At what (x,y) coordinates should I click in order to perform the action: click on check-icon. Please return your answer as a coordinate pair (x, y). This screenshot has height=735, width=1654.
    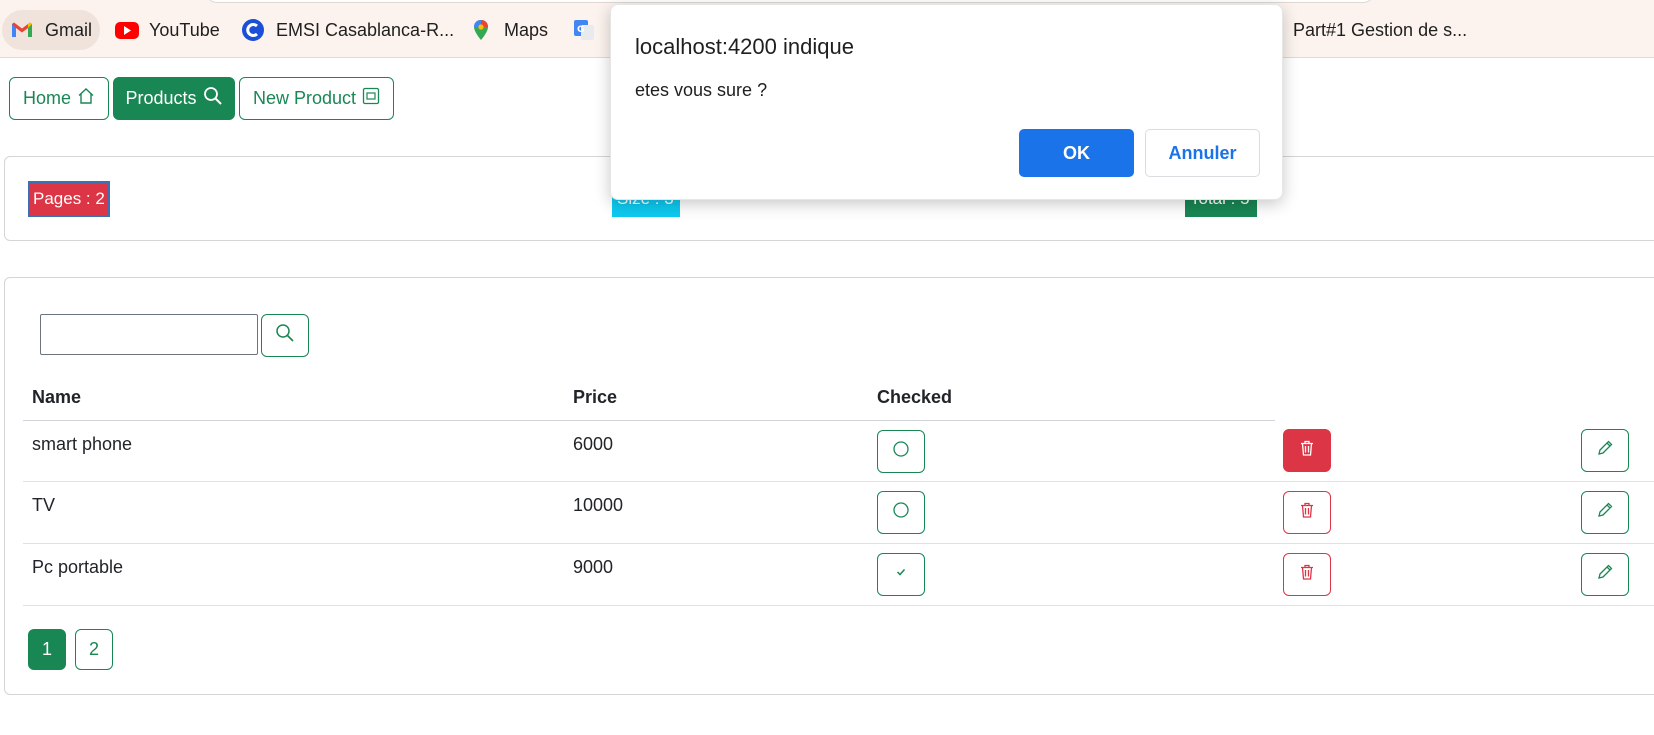
    Looking at the image, I should click on (901, 574).